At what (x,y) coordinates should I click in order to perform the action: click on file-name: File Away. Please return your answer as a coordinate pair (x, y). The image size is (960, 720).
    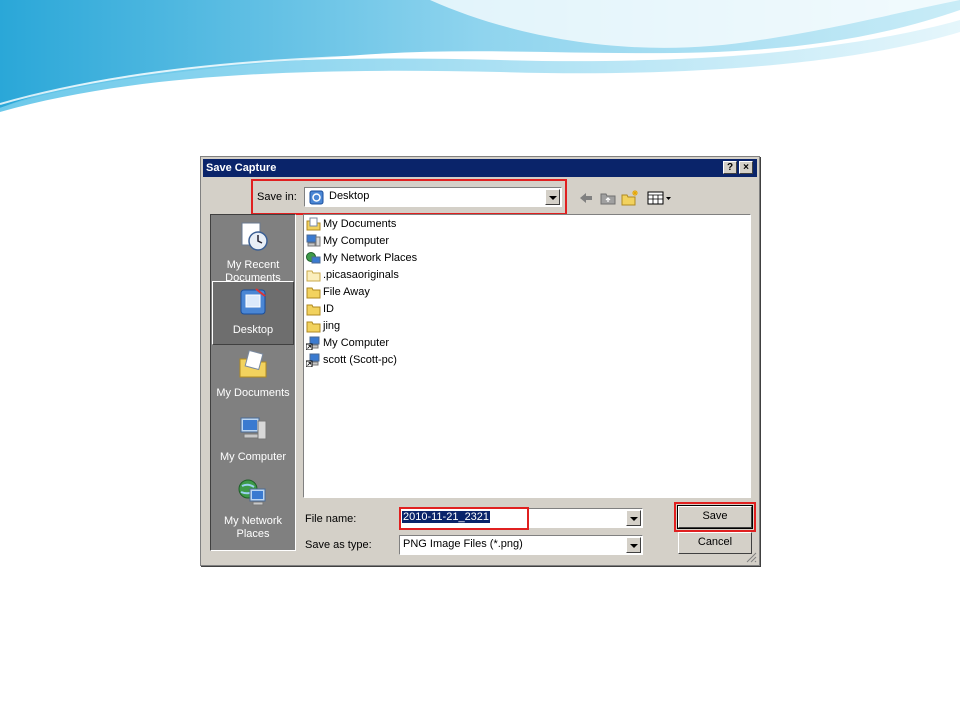
    Looking at the image, I should click on (346, 292).